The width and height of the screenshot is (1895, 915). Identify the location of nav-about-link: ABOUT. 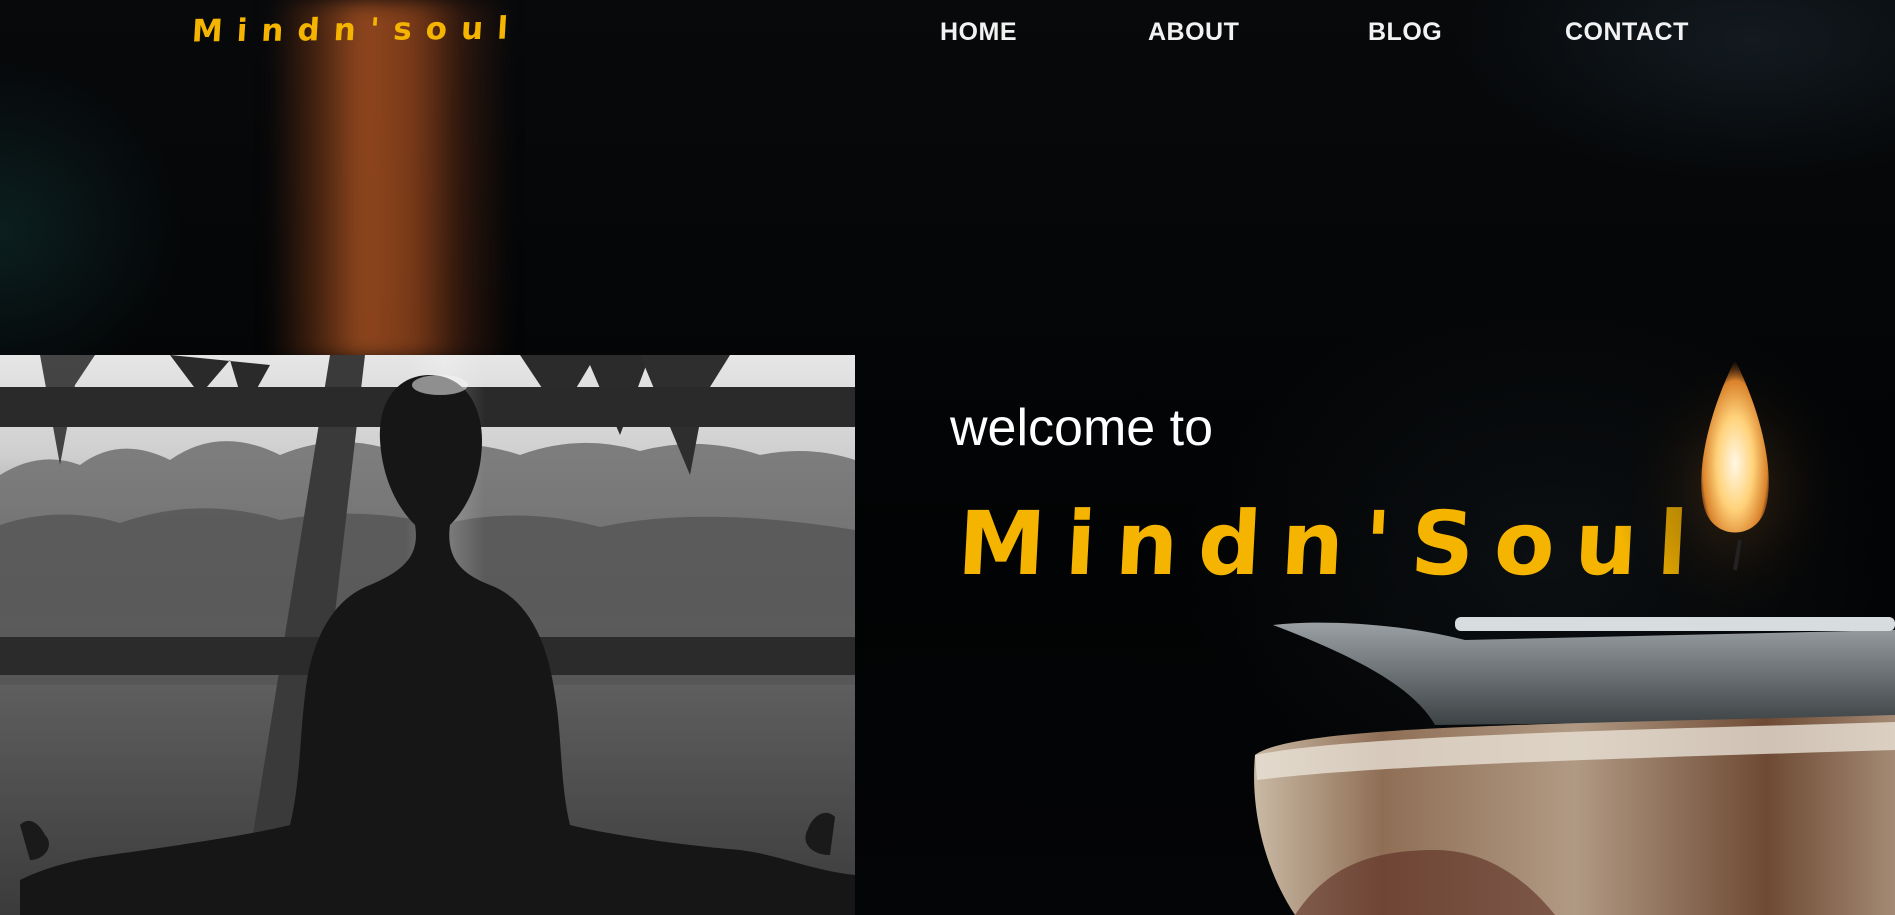
(1193, 32).